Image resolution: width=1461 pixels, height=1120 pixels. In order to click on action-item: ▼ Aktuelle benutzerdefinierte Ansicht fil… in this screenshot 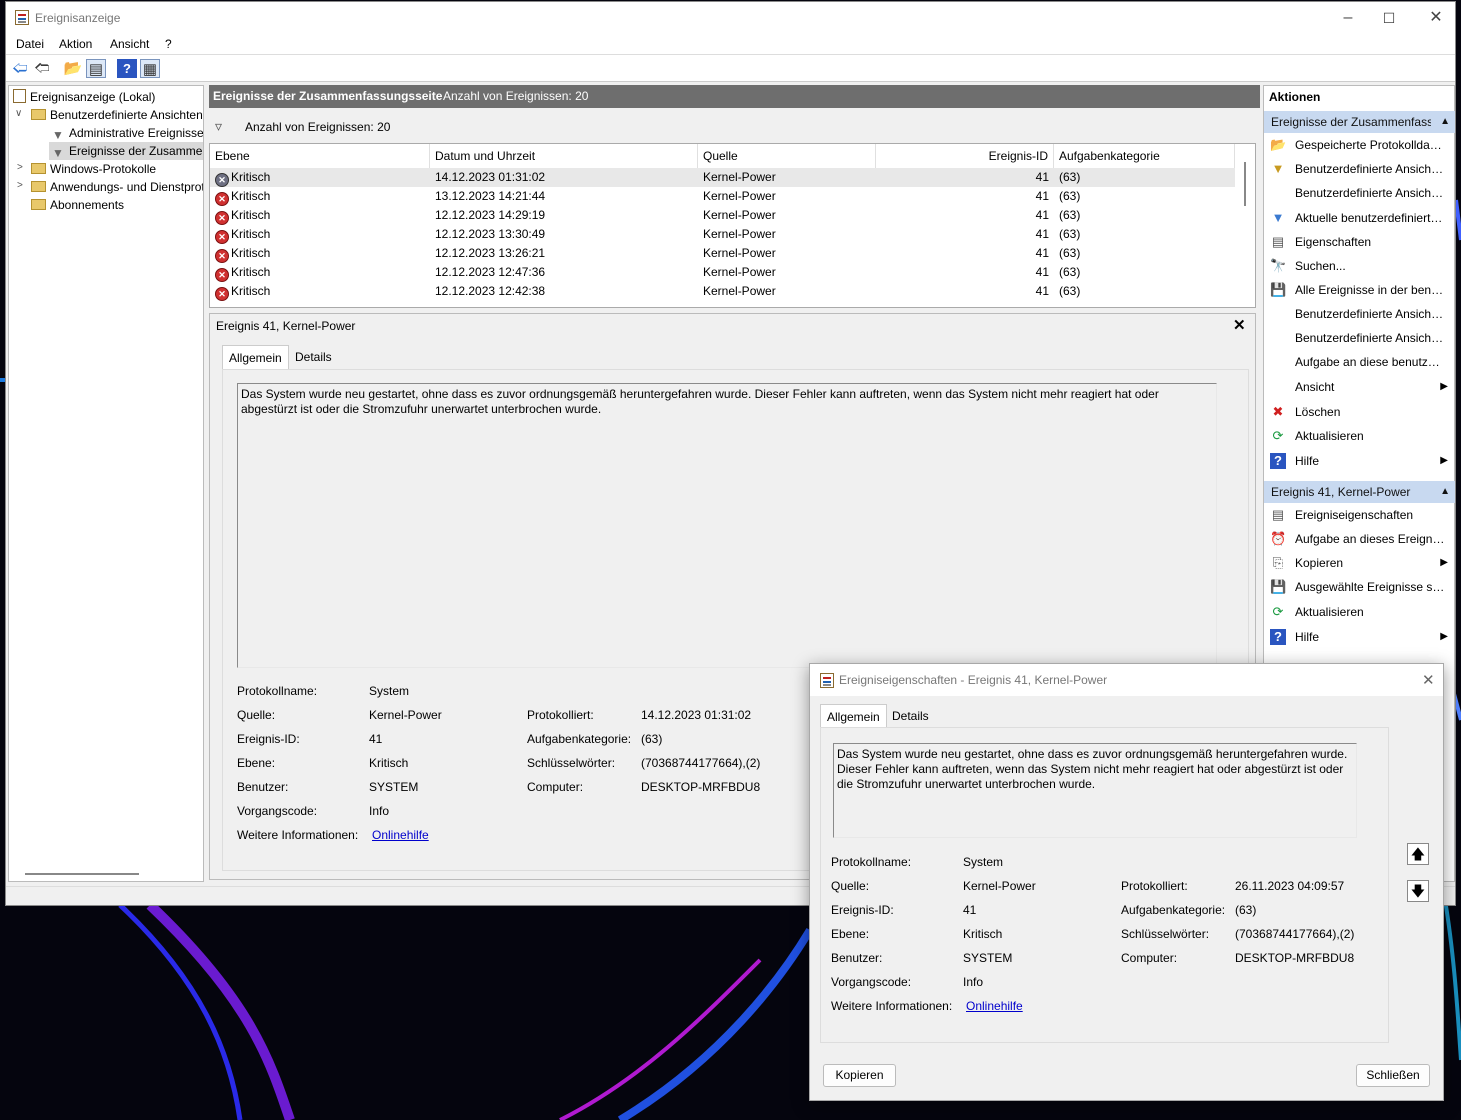, I will do `click(1359, 218)`.